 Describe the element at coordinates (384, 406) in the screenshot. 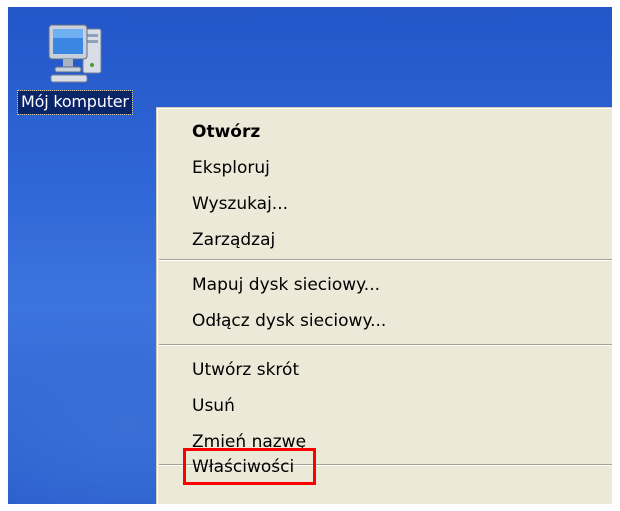

I see `menu-item-delete: Usuń` at that location.